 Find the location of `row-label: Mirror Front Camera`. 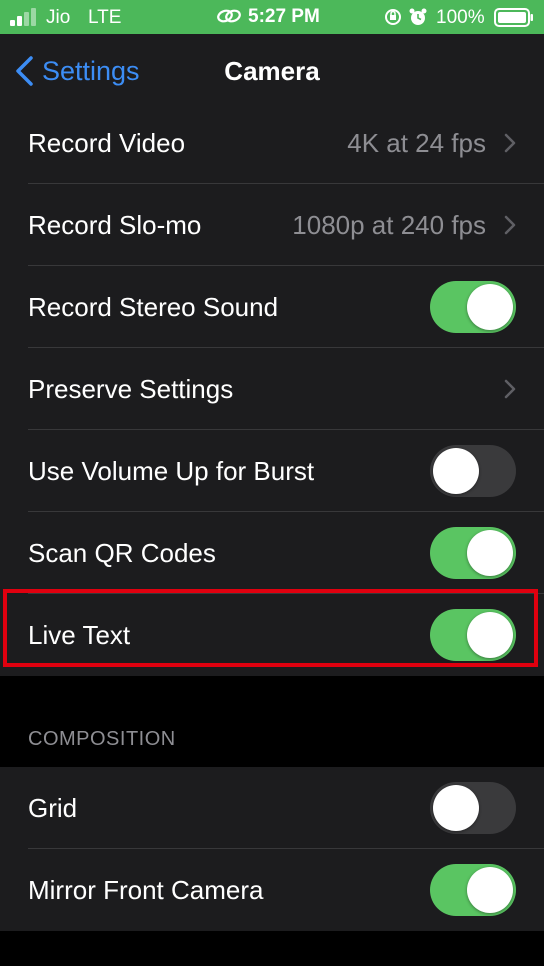

row-label: Mirror Front Camera is located at coordinates (146, 890).